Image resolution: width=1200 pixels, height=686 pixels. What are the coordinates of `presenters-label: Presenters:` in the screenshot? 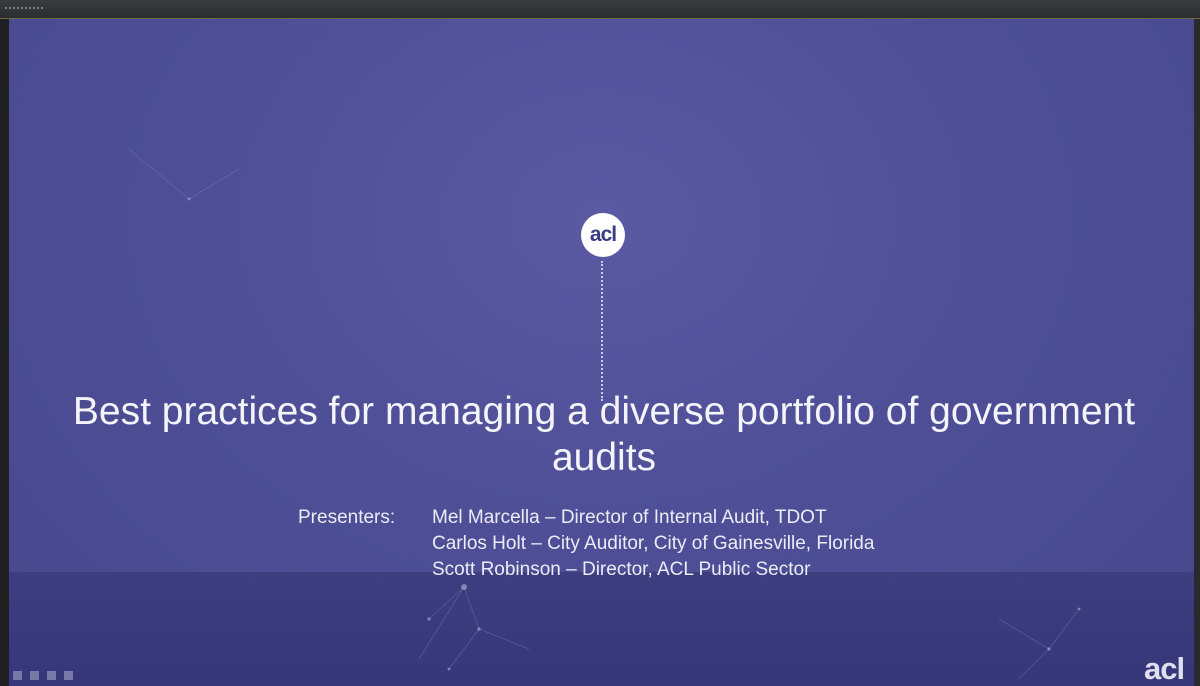 It's located at (347, 517).